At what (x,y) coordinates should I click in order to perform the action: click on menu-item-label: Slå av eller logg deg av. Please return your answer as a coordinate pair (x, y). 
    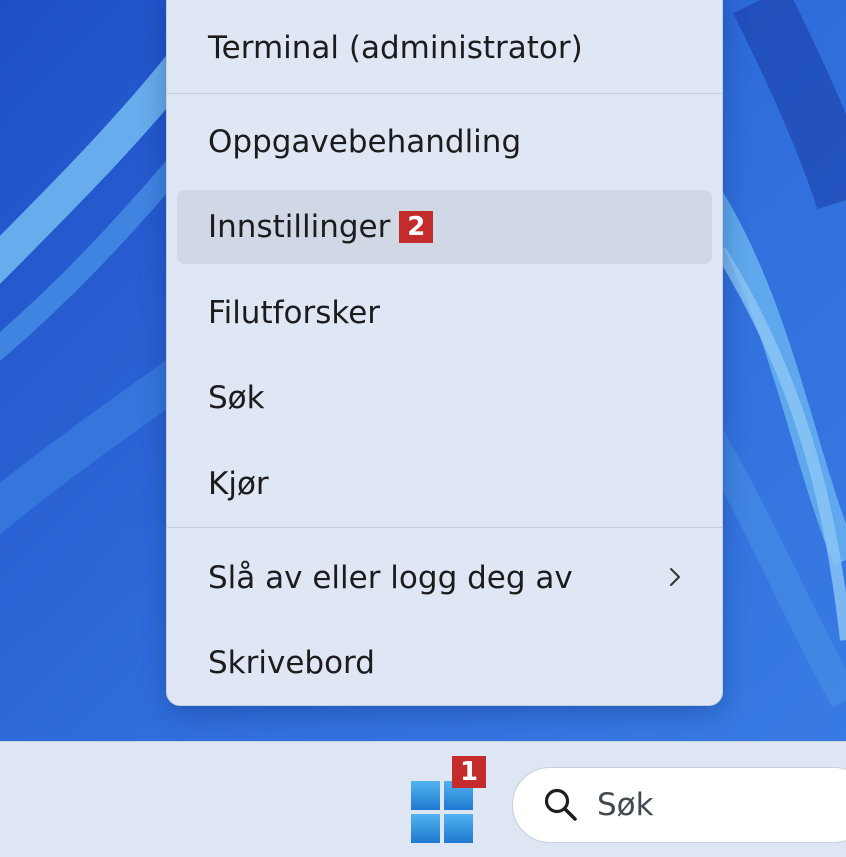
    Looking at the image, I should click on (390, 578).